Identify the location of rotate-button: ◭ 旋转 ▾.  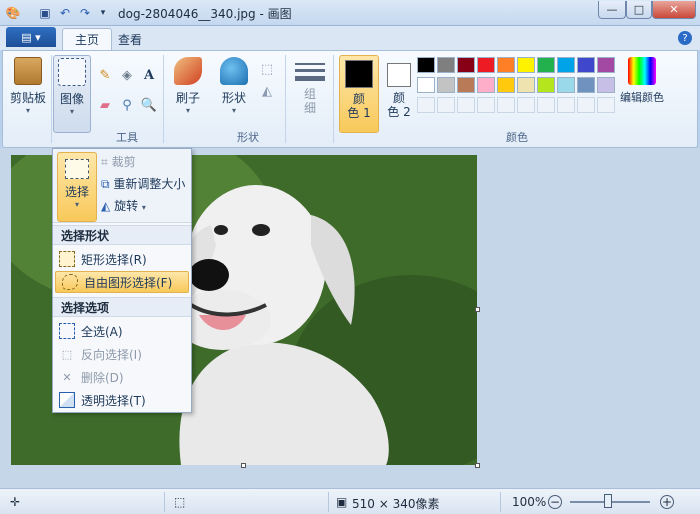
(123, 205).